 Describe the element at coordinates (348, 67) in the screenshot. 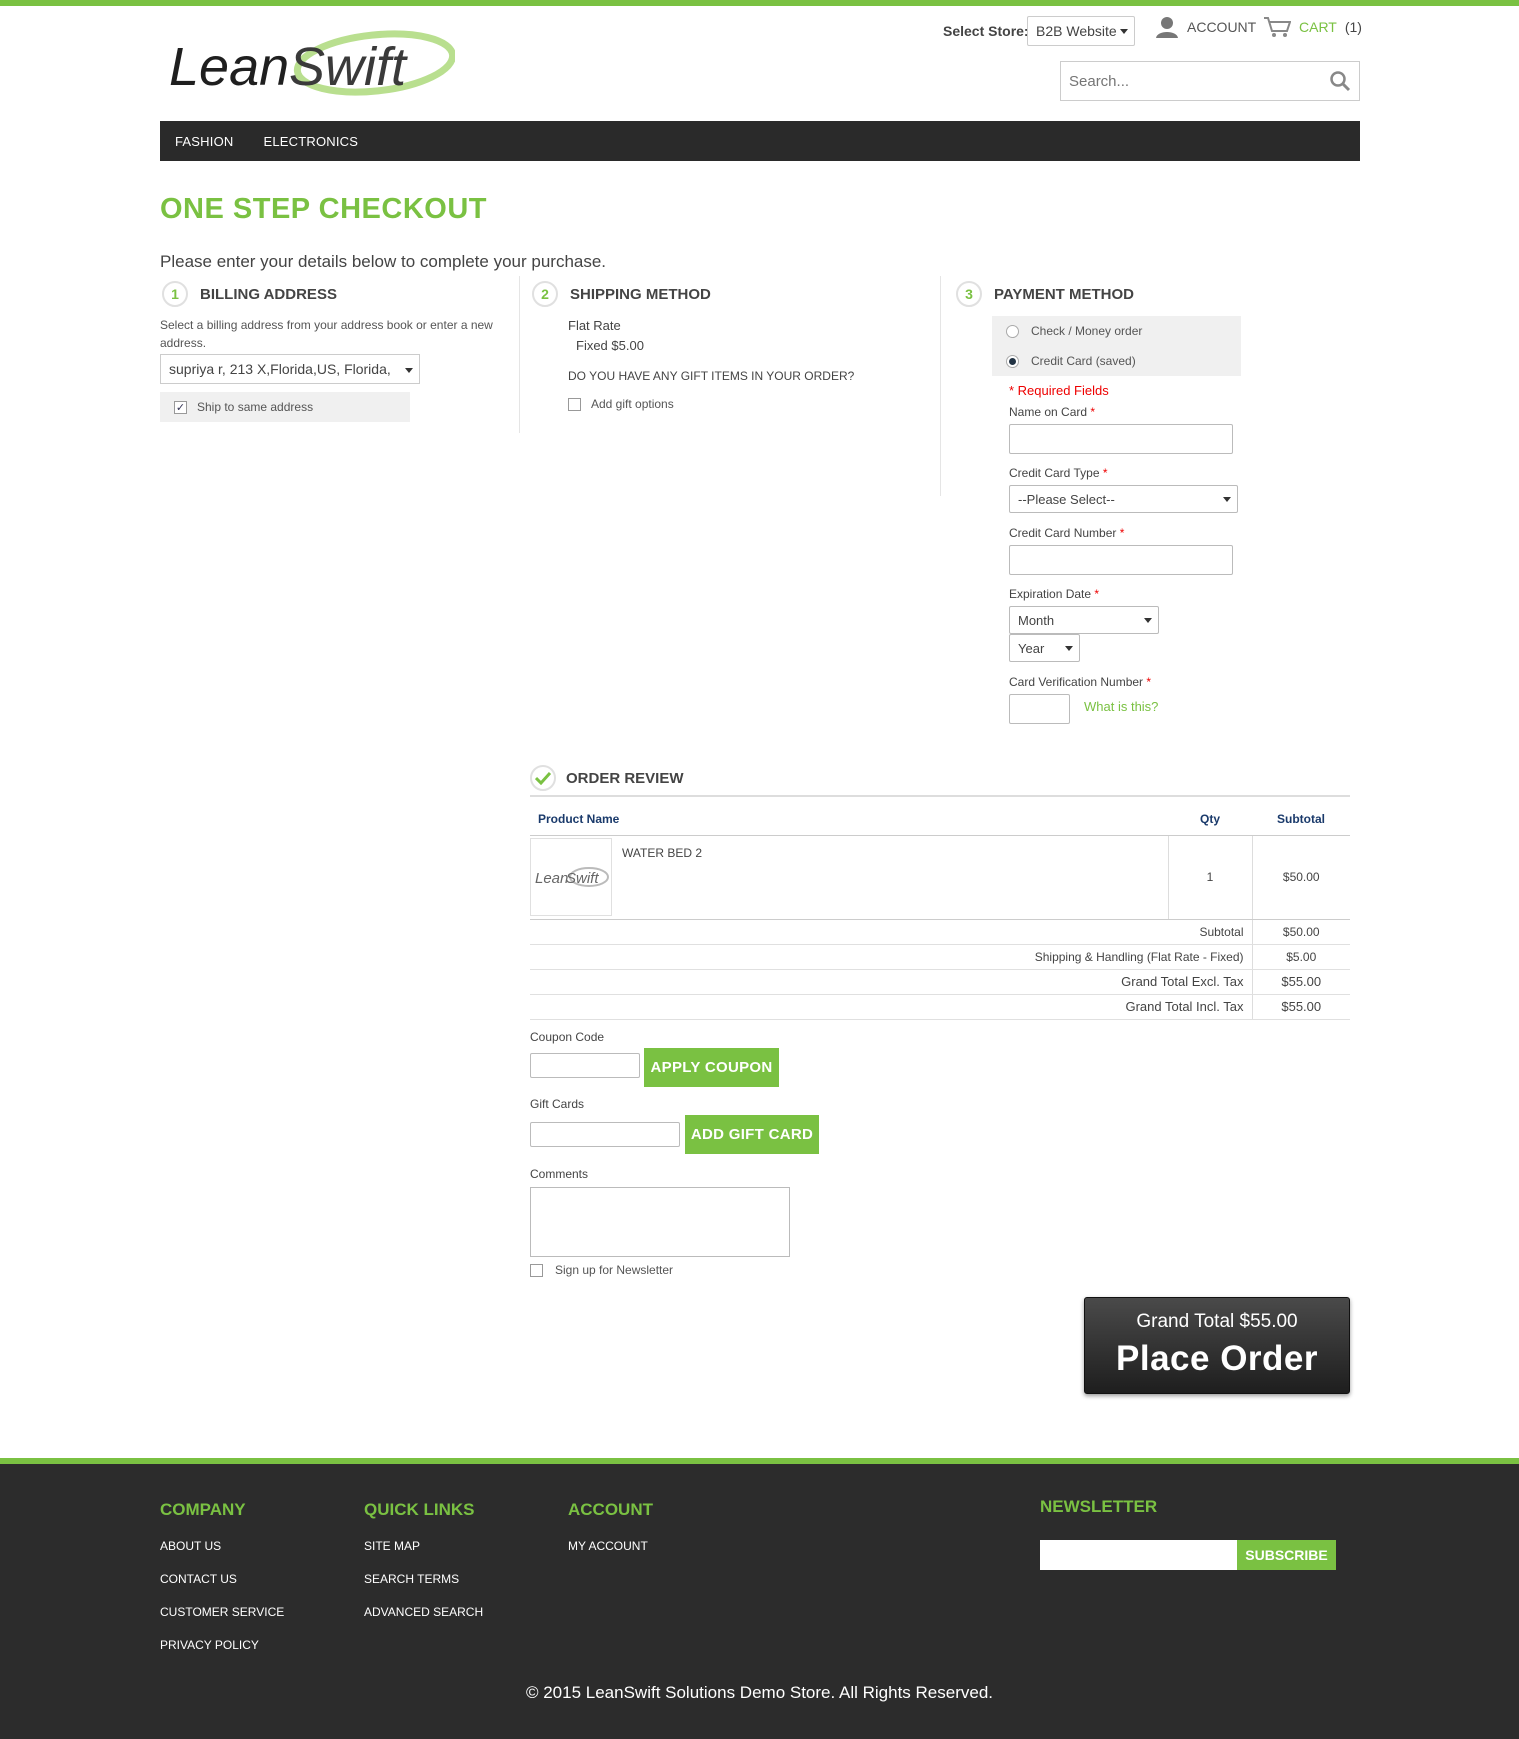

I see `logo-swift-text: Swift` at that location.